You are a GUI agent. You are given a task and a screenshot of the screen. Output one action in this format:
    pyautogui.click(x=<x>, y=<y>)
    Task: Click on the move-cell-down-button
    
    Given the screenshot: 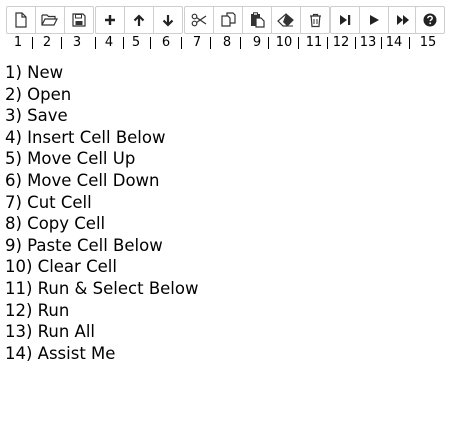 What is the action you would take?
    pyautogui.click(x=168, y=20)
    